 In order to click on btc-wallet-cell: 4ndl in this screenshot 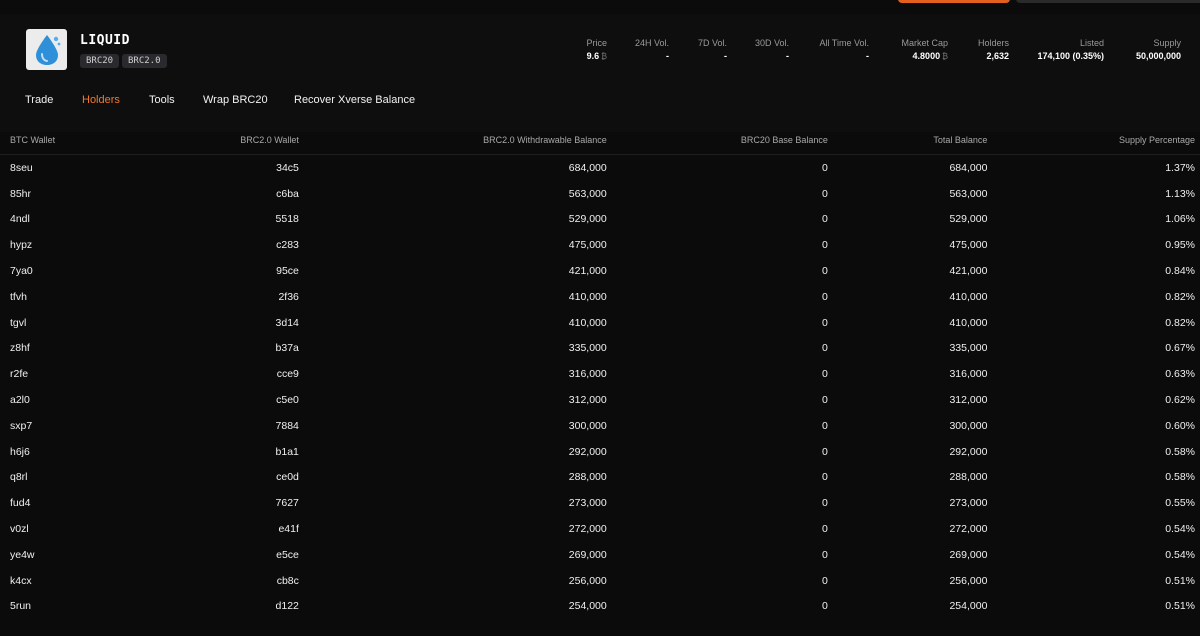, I will do `click(41, 220)`.